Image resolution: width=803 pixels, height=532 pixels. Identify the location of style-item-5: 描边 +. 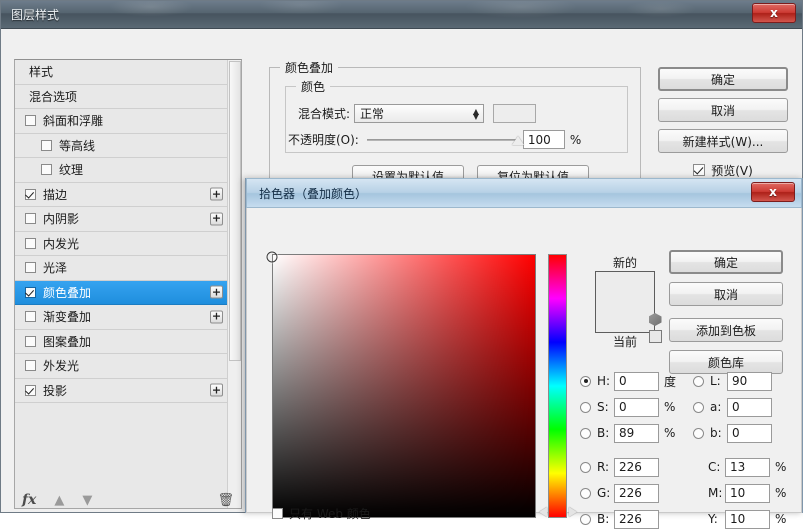
(121, 194).